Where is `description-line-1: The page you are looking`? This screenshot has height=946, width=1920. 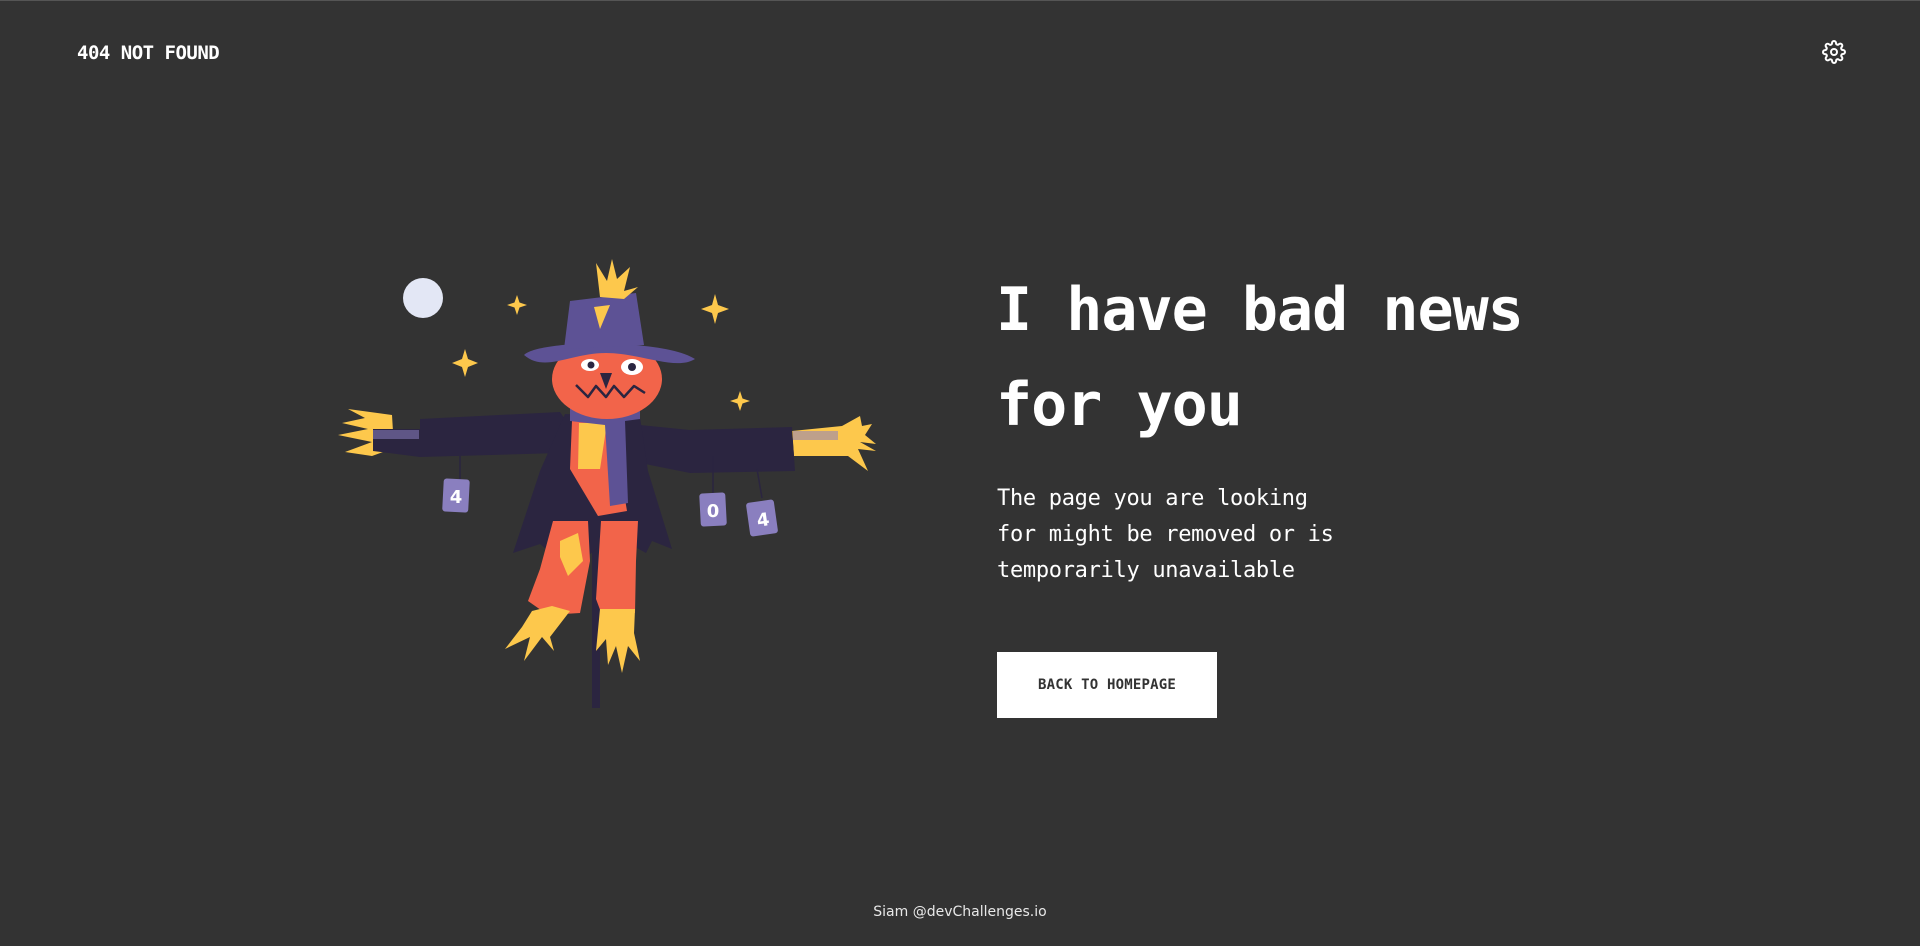
description-line-1: The page you are looking is located at coordinates (1152, 498).